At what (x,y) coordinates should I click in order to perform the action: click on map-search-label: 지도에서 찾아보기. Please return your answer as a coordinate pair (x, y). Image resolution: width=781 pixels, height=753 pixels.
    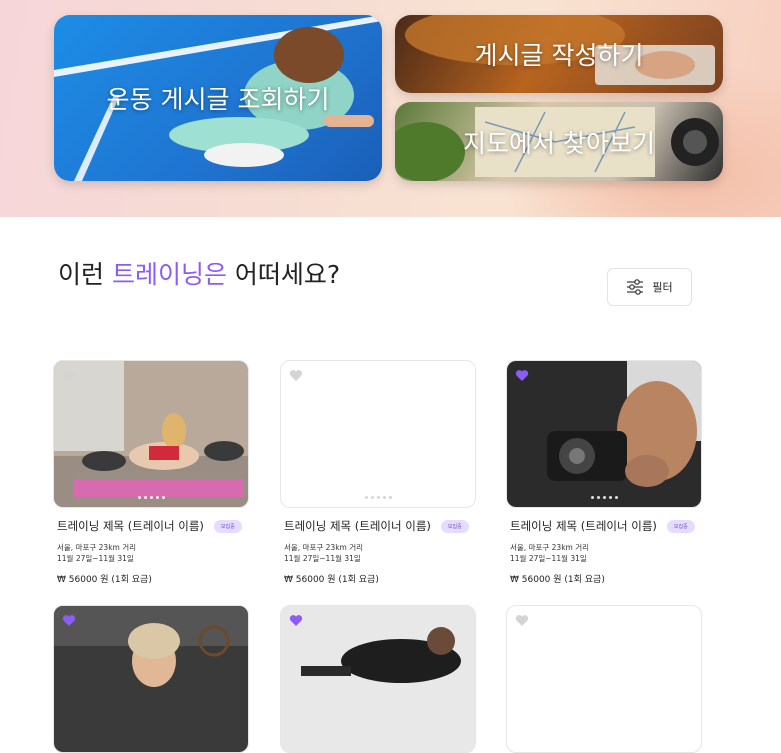
    Looking at the image, I should click on (559, 143).